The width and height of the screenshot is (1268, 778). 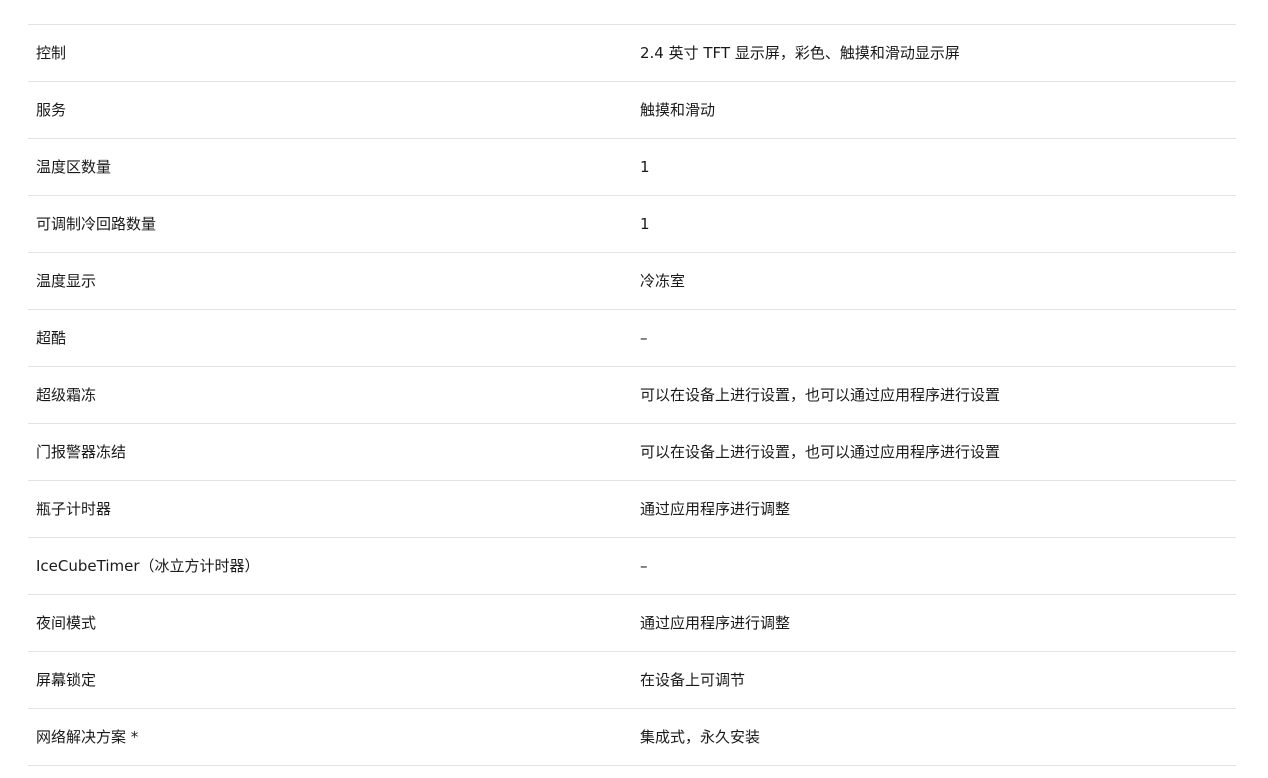 What do you see at coordinates (800, 53) in the screenshot?
I see `spec-value: 2.4 英寸 TFT 显示屏，彩色、触摸和滑动显示屏` at bounding box center [800, 53].